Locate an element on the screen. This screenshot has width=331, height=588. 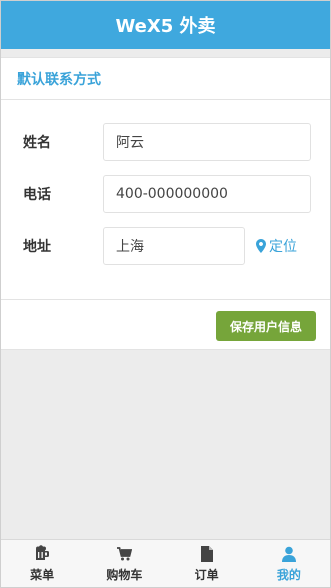
address-label: 地址 is located at coordinates (37, 247).